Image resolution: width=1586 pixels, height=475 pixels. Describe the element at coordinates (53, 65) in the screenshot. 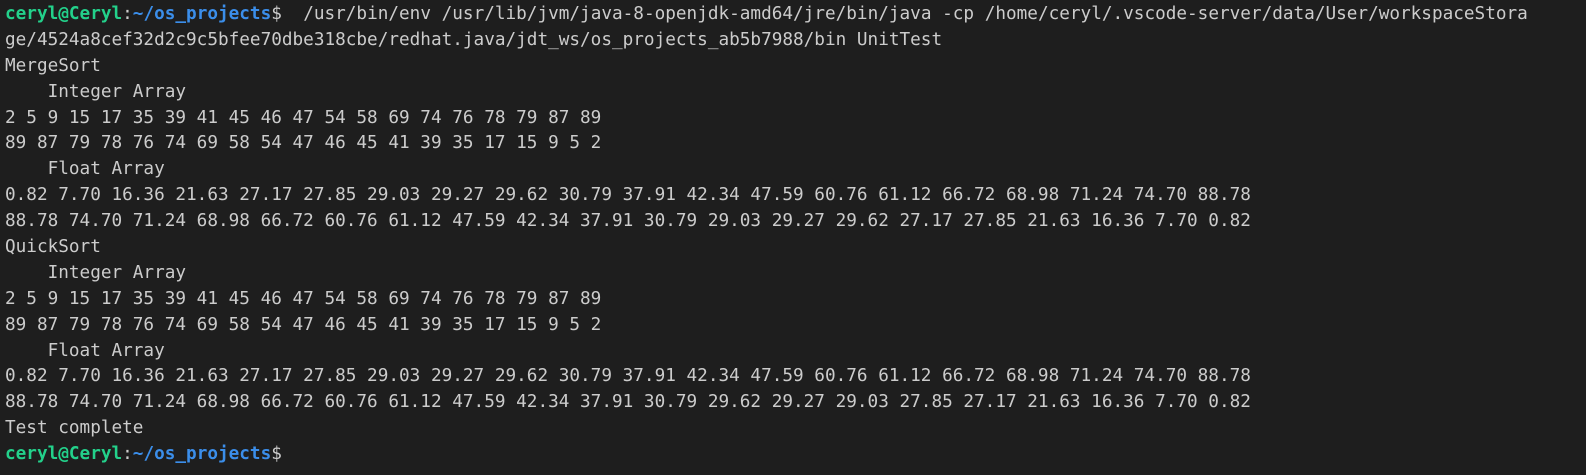

I see `output-line-mergesort-title: MergeSort` at that location.